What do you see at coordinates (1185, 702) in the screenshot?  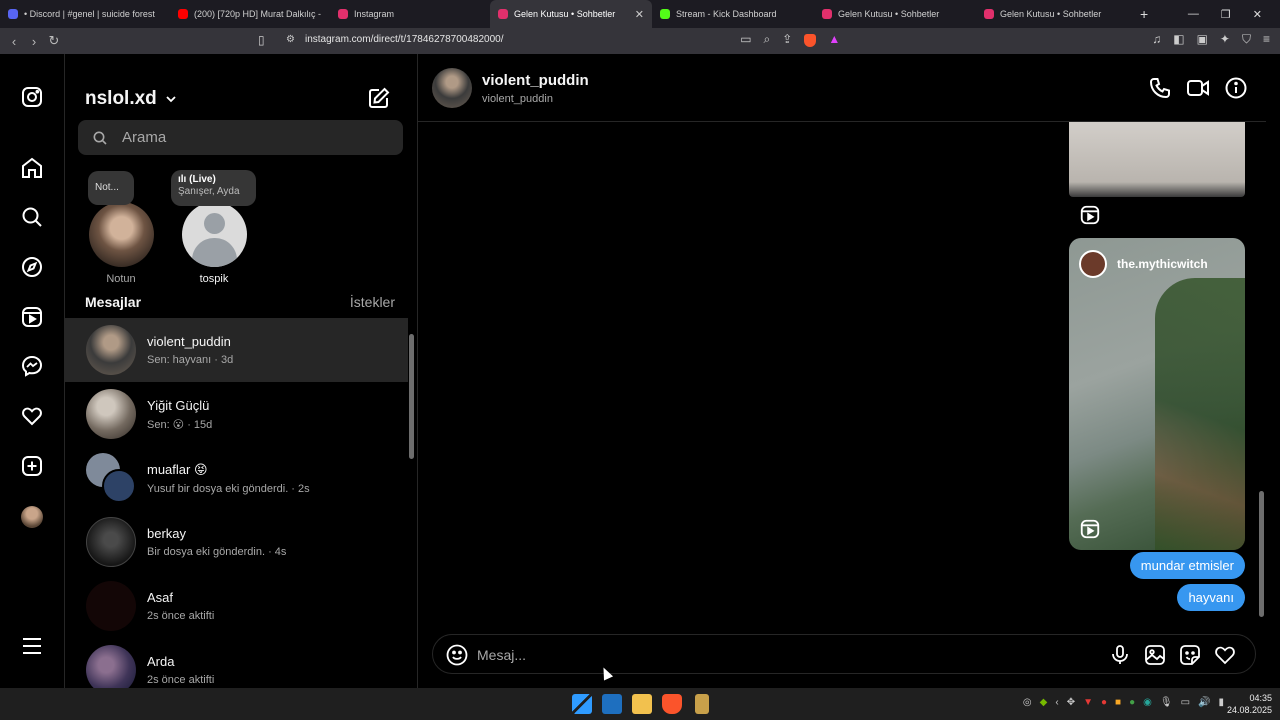 I see `network-icon: ▭` at bounding box center [1185, 702].